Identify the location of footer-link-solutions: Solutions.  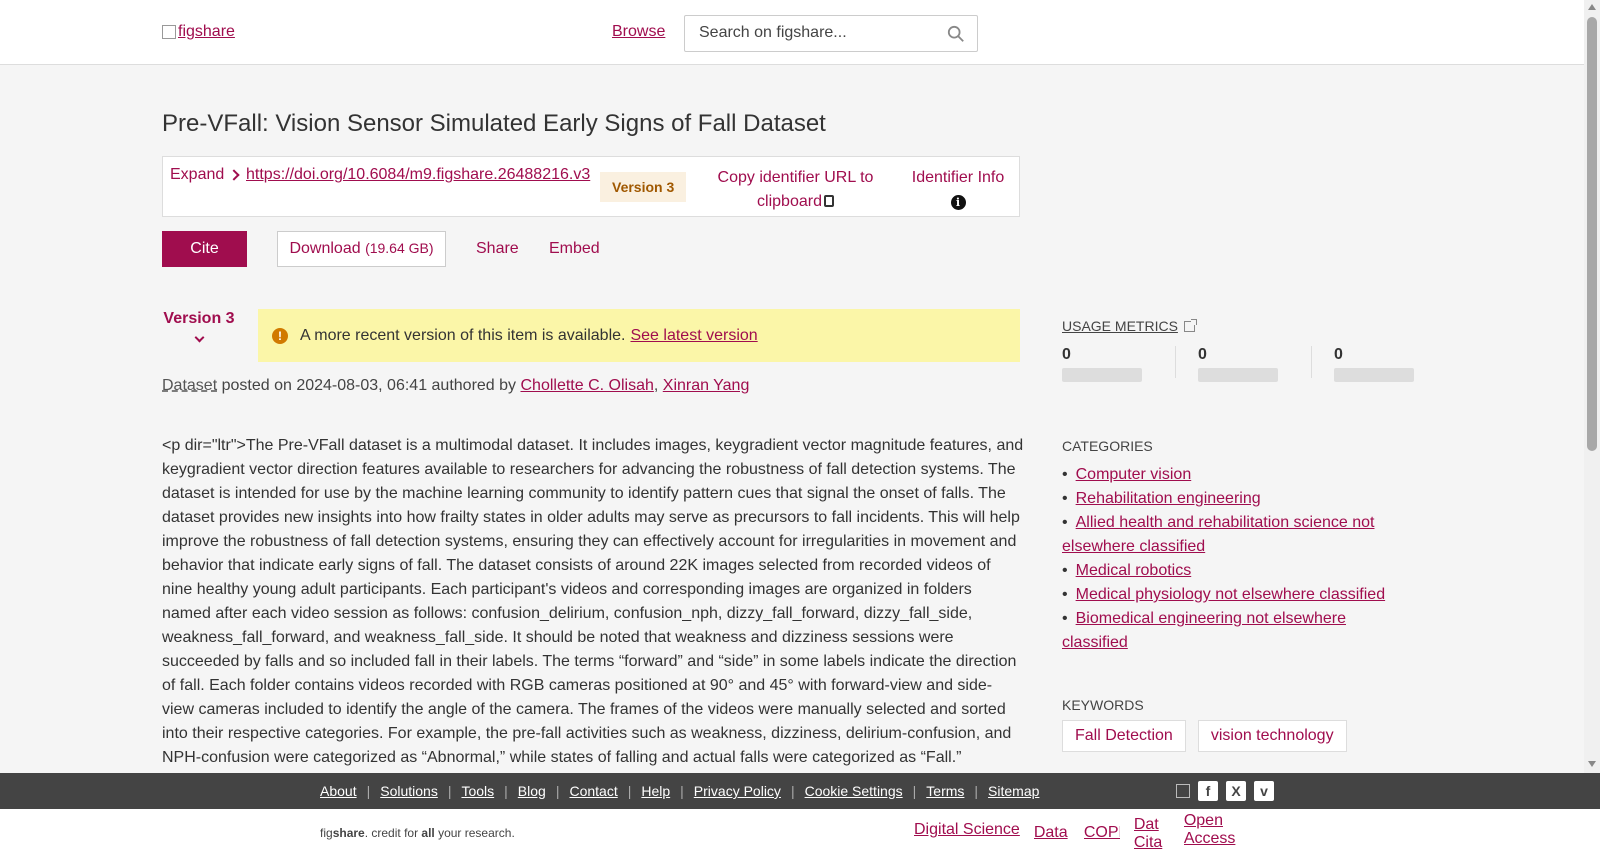
(409, 791).